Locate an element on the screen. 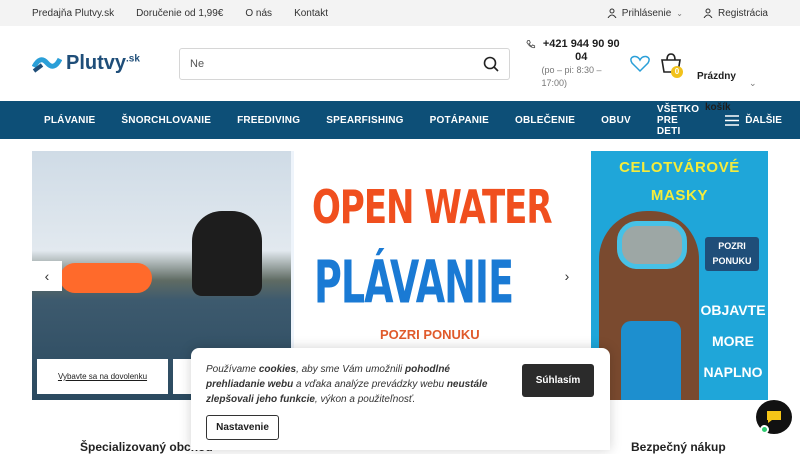 This screenshot has height=454, width=800. logo: Plutvy.sk is located at coordinates (105, 63).